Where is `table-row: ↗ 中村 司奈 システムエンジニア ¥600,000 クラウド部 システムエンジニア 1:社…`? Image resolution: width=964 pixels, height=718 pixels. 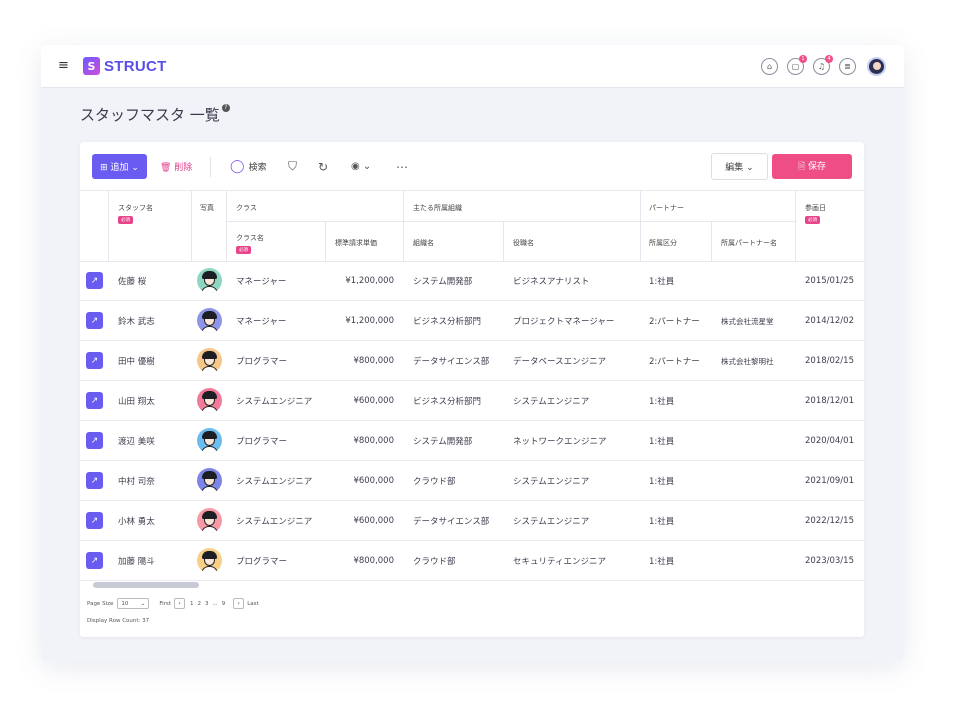 table-row: ↗ 中村 司奈 システムエンジニア ¥600,000 クラウド部 システムエンジニア 1:社… is located at coordinates (472, 481).